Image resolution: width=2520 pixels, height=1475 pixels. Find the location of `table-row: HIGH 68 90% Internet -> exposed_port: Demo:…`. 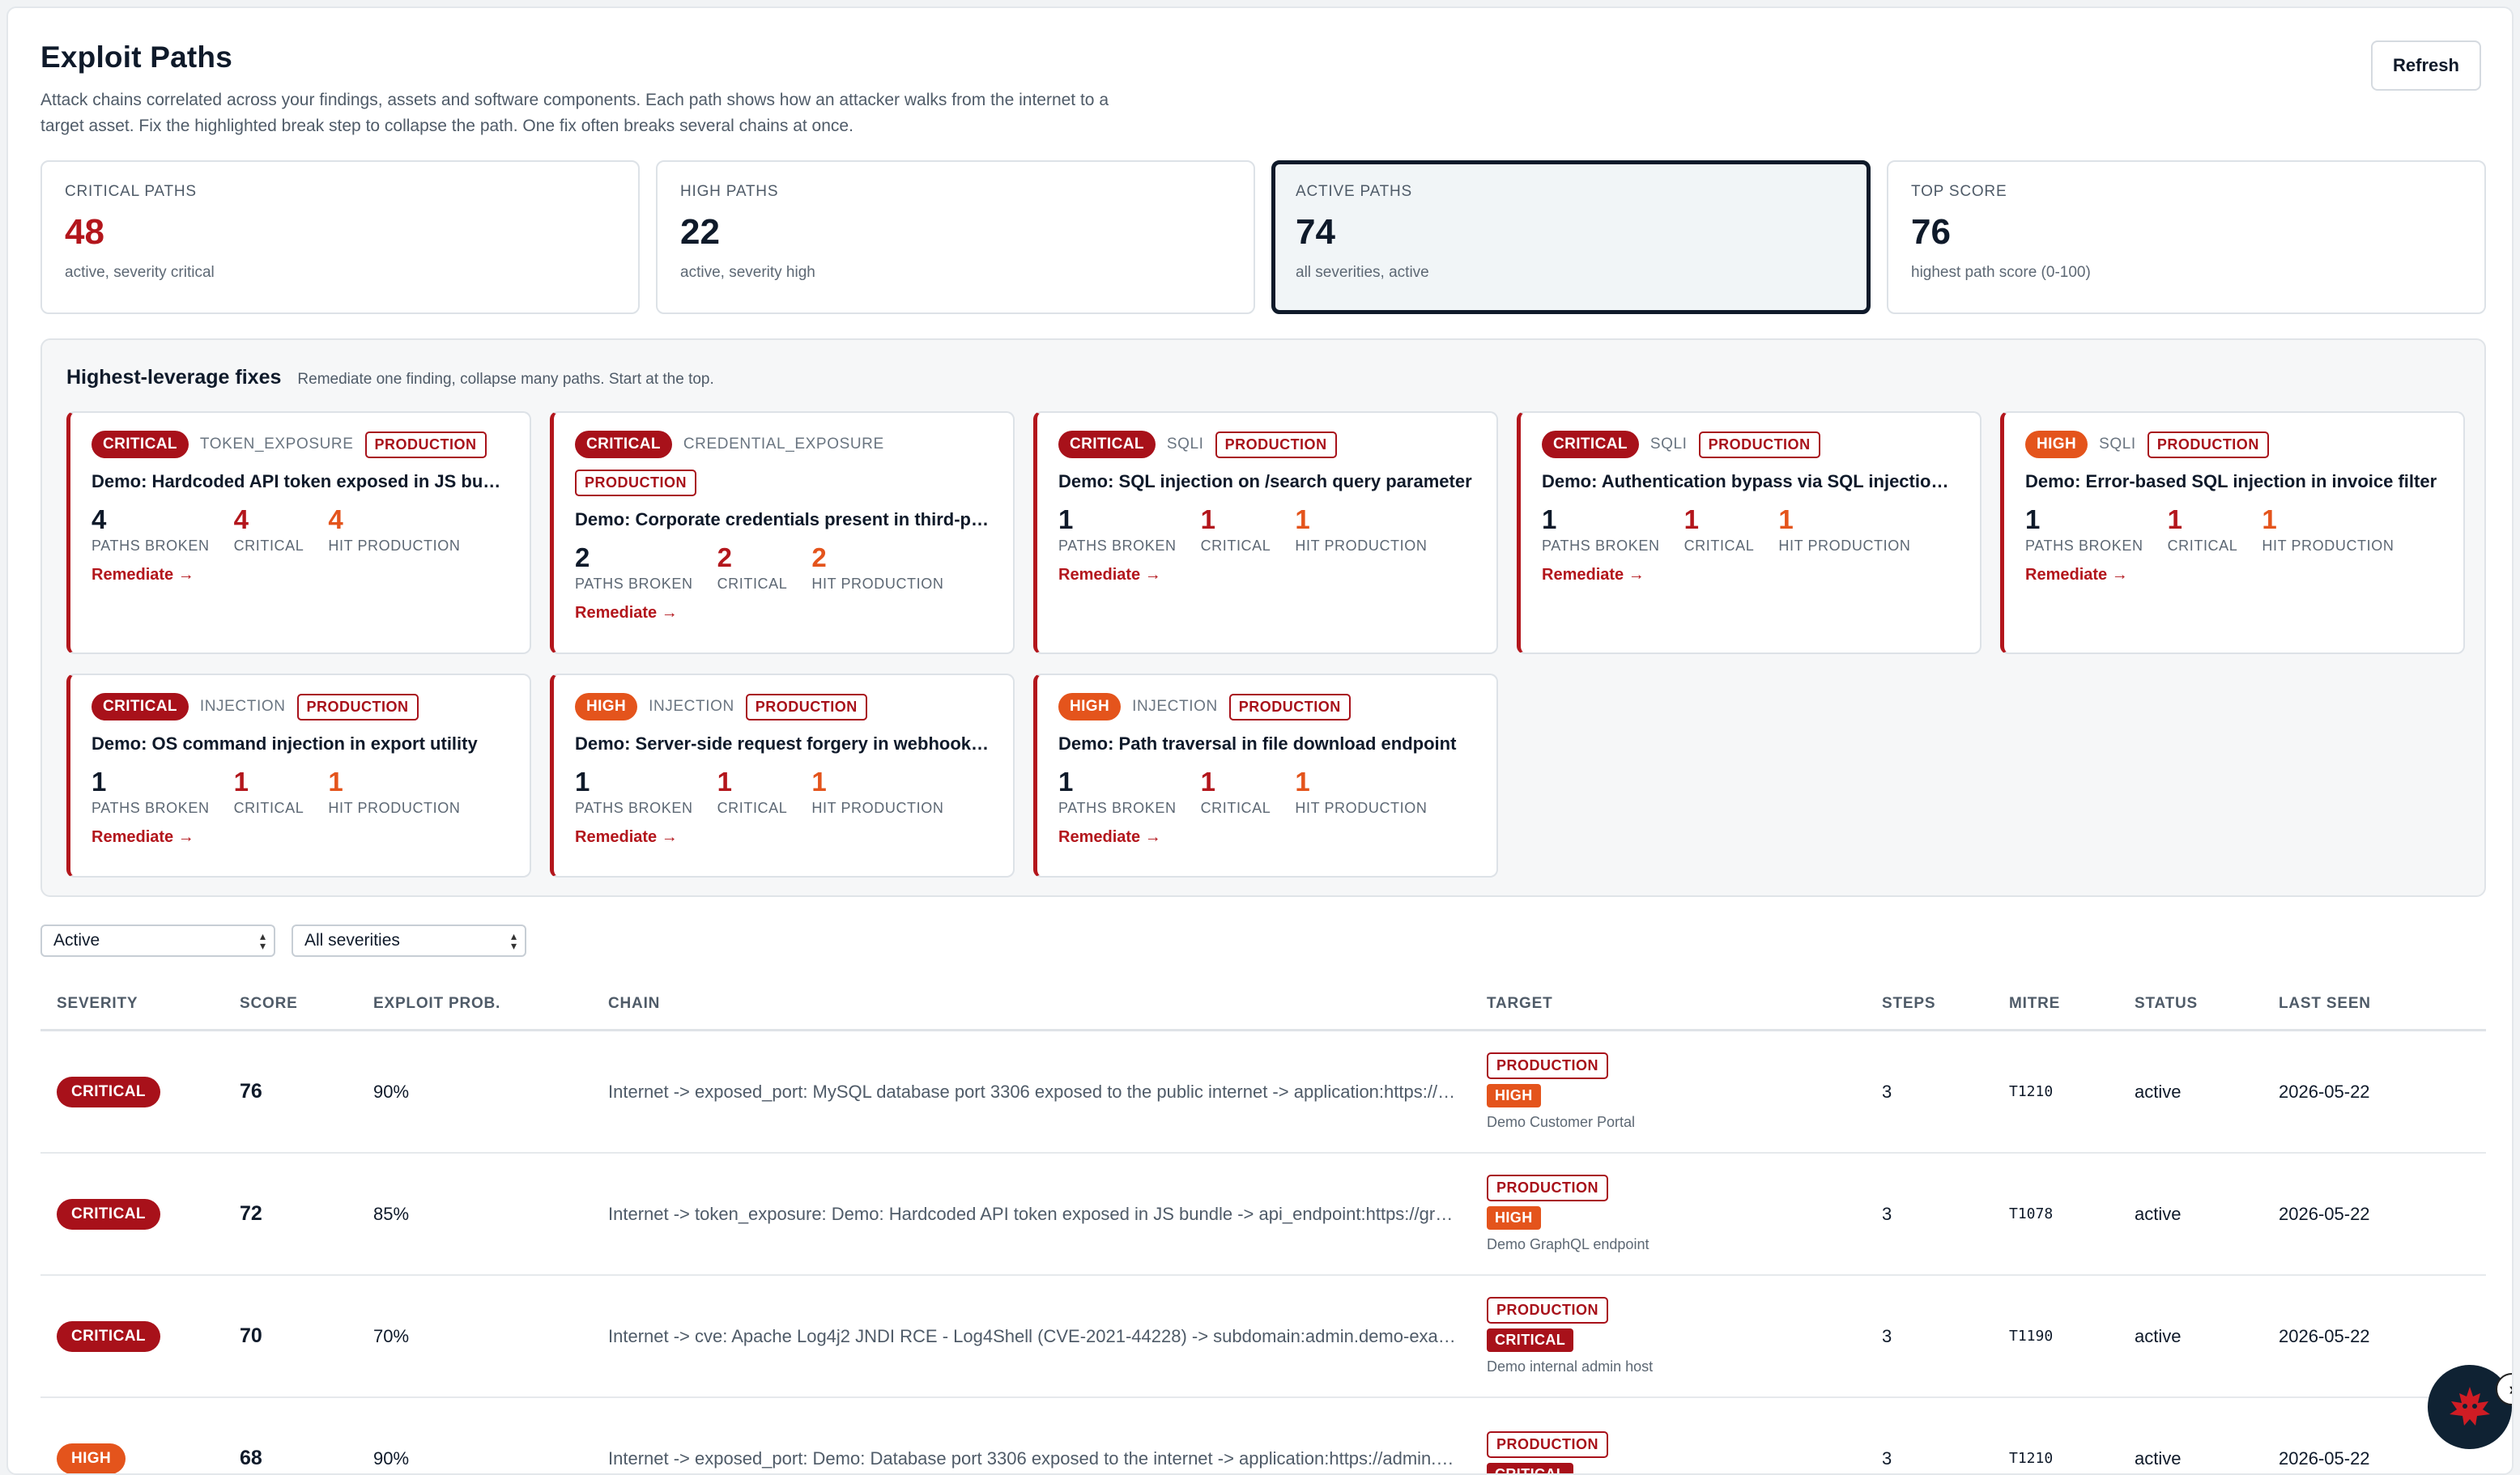

table-row: HIGH 68 90% Internet -> exposed_port: Demo:… is located at coordinates (1263, 1435).